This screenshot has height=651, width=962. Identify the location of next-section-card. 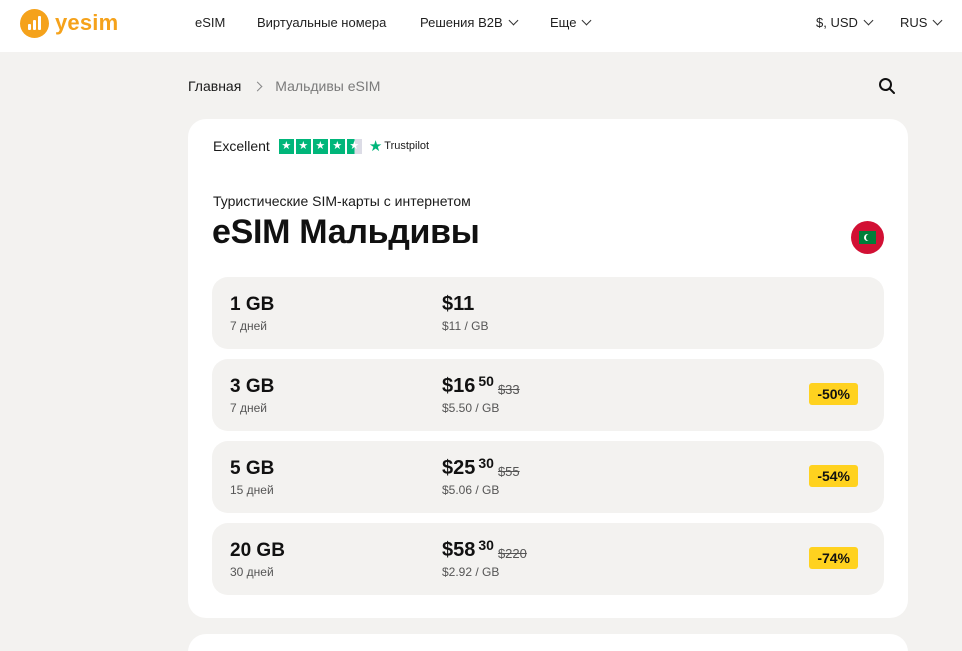
(548, 642).